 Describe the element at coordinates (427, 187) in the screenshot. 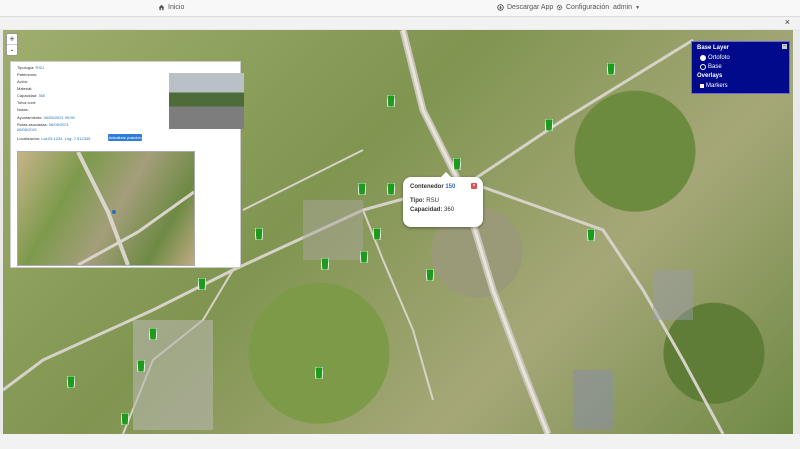

I see `popup-title-label: Contenedor` at that location.